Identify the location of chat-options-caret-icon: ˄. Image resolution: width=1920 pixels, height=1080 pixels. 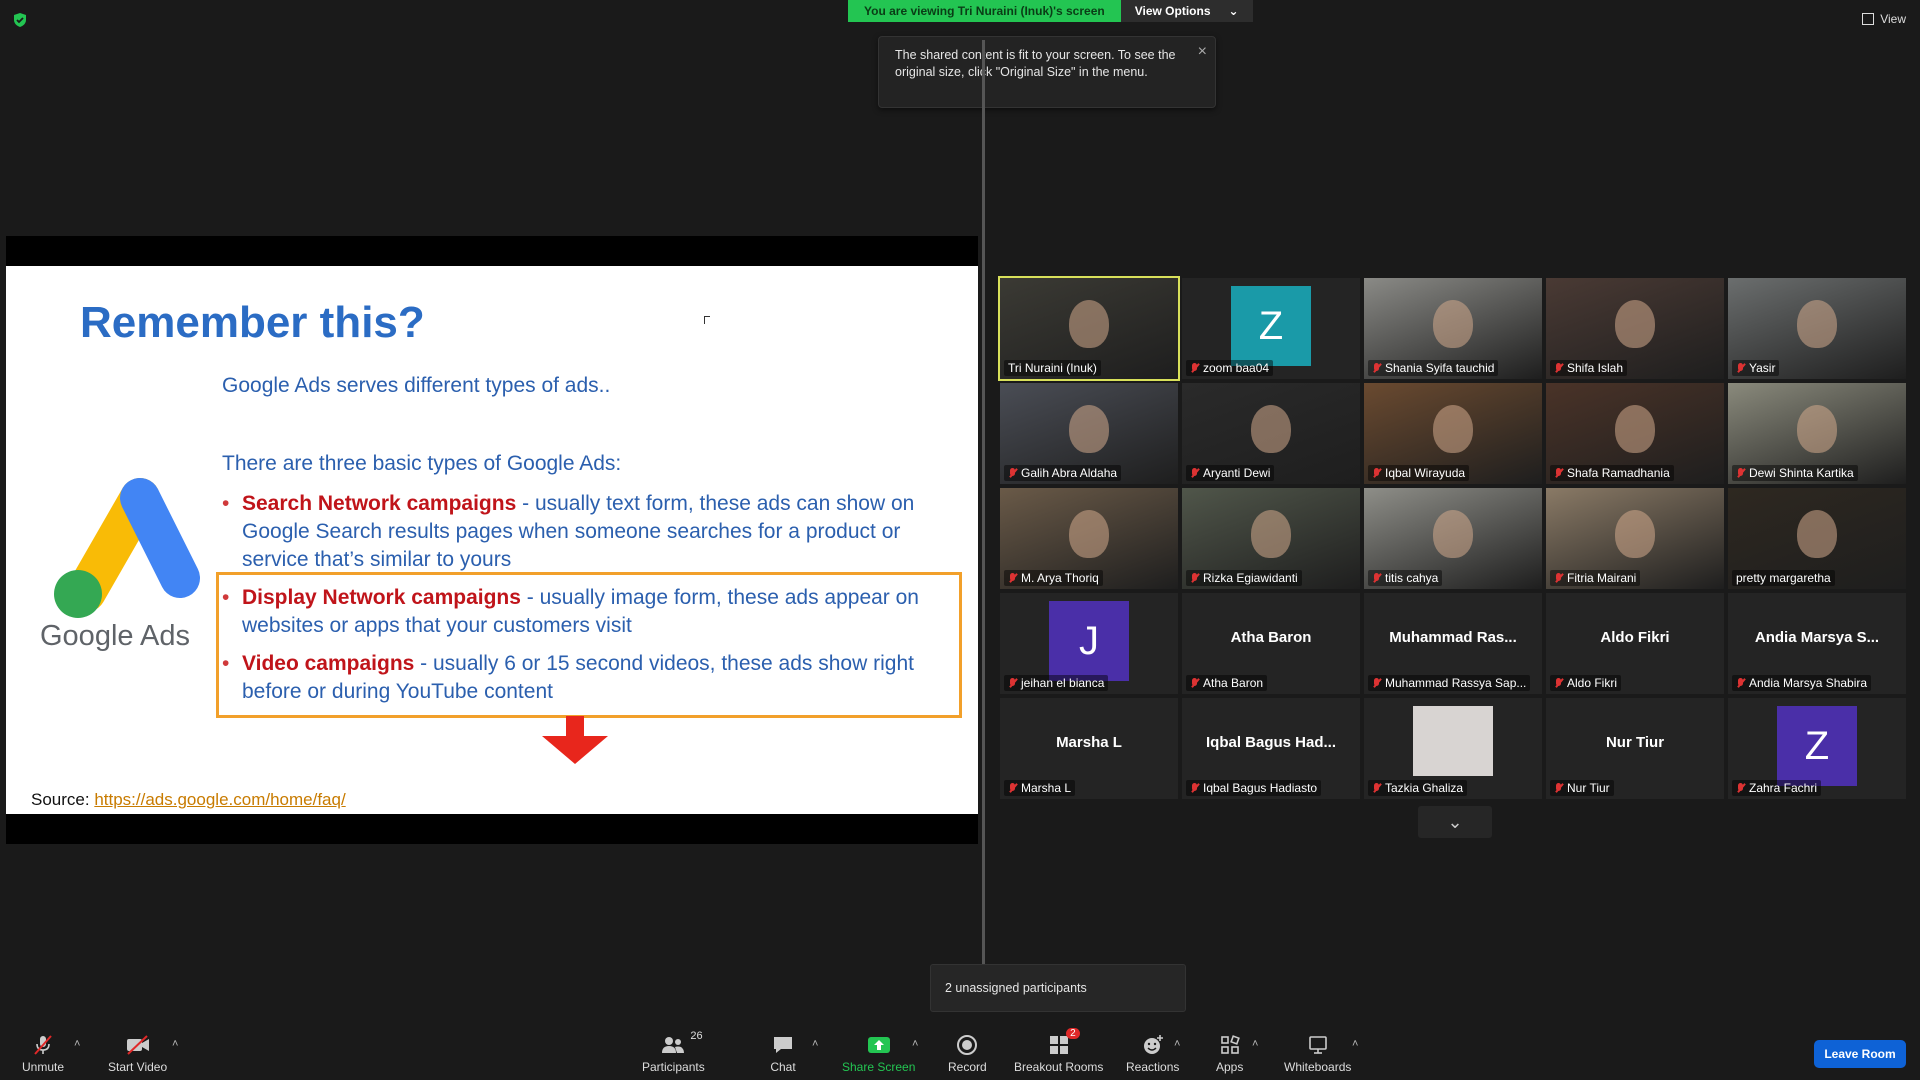
(815, 1044).